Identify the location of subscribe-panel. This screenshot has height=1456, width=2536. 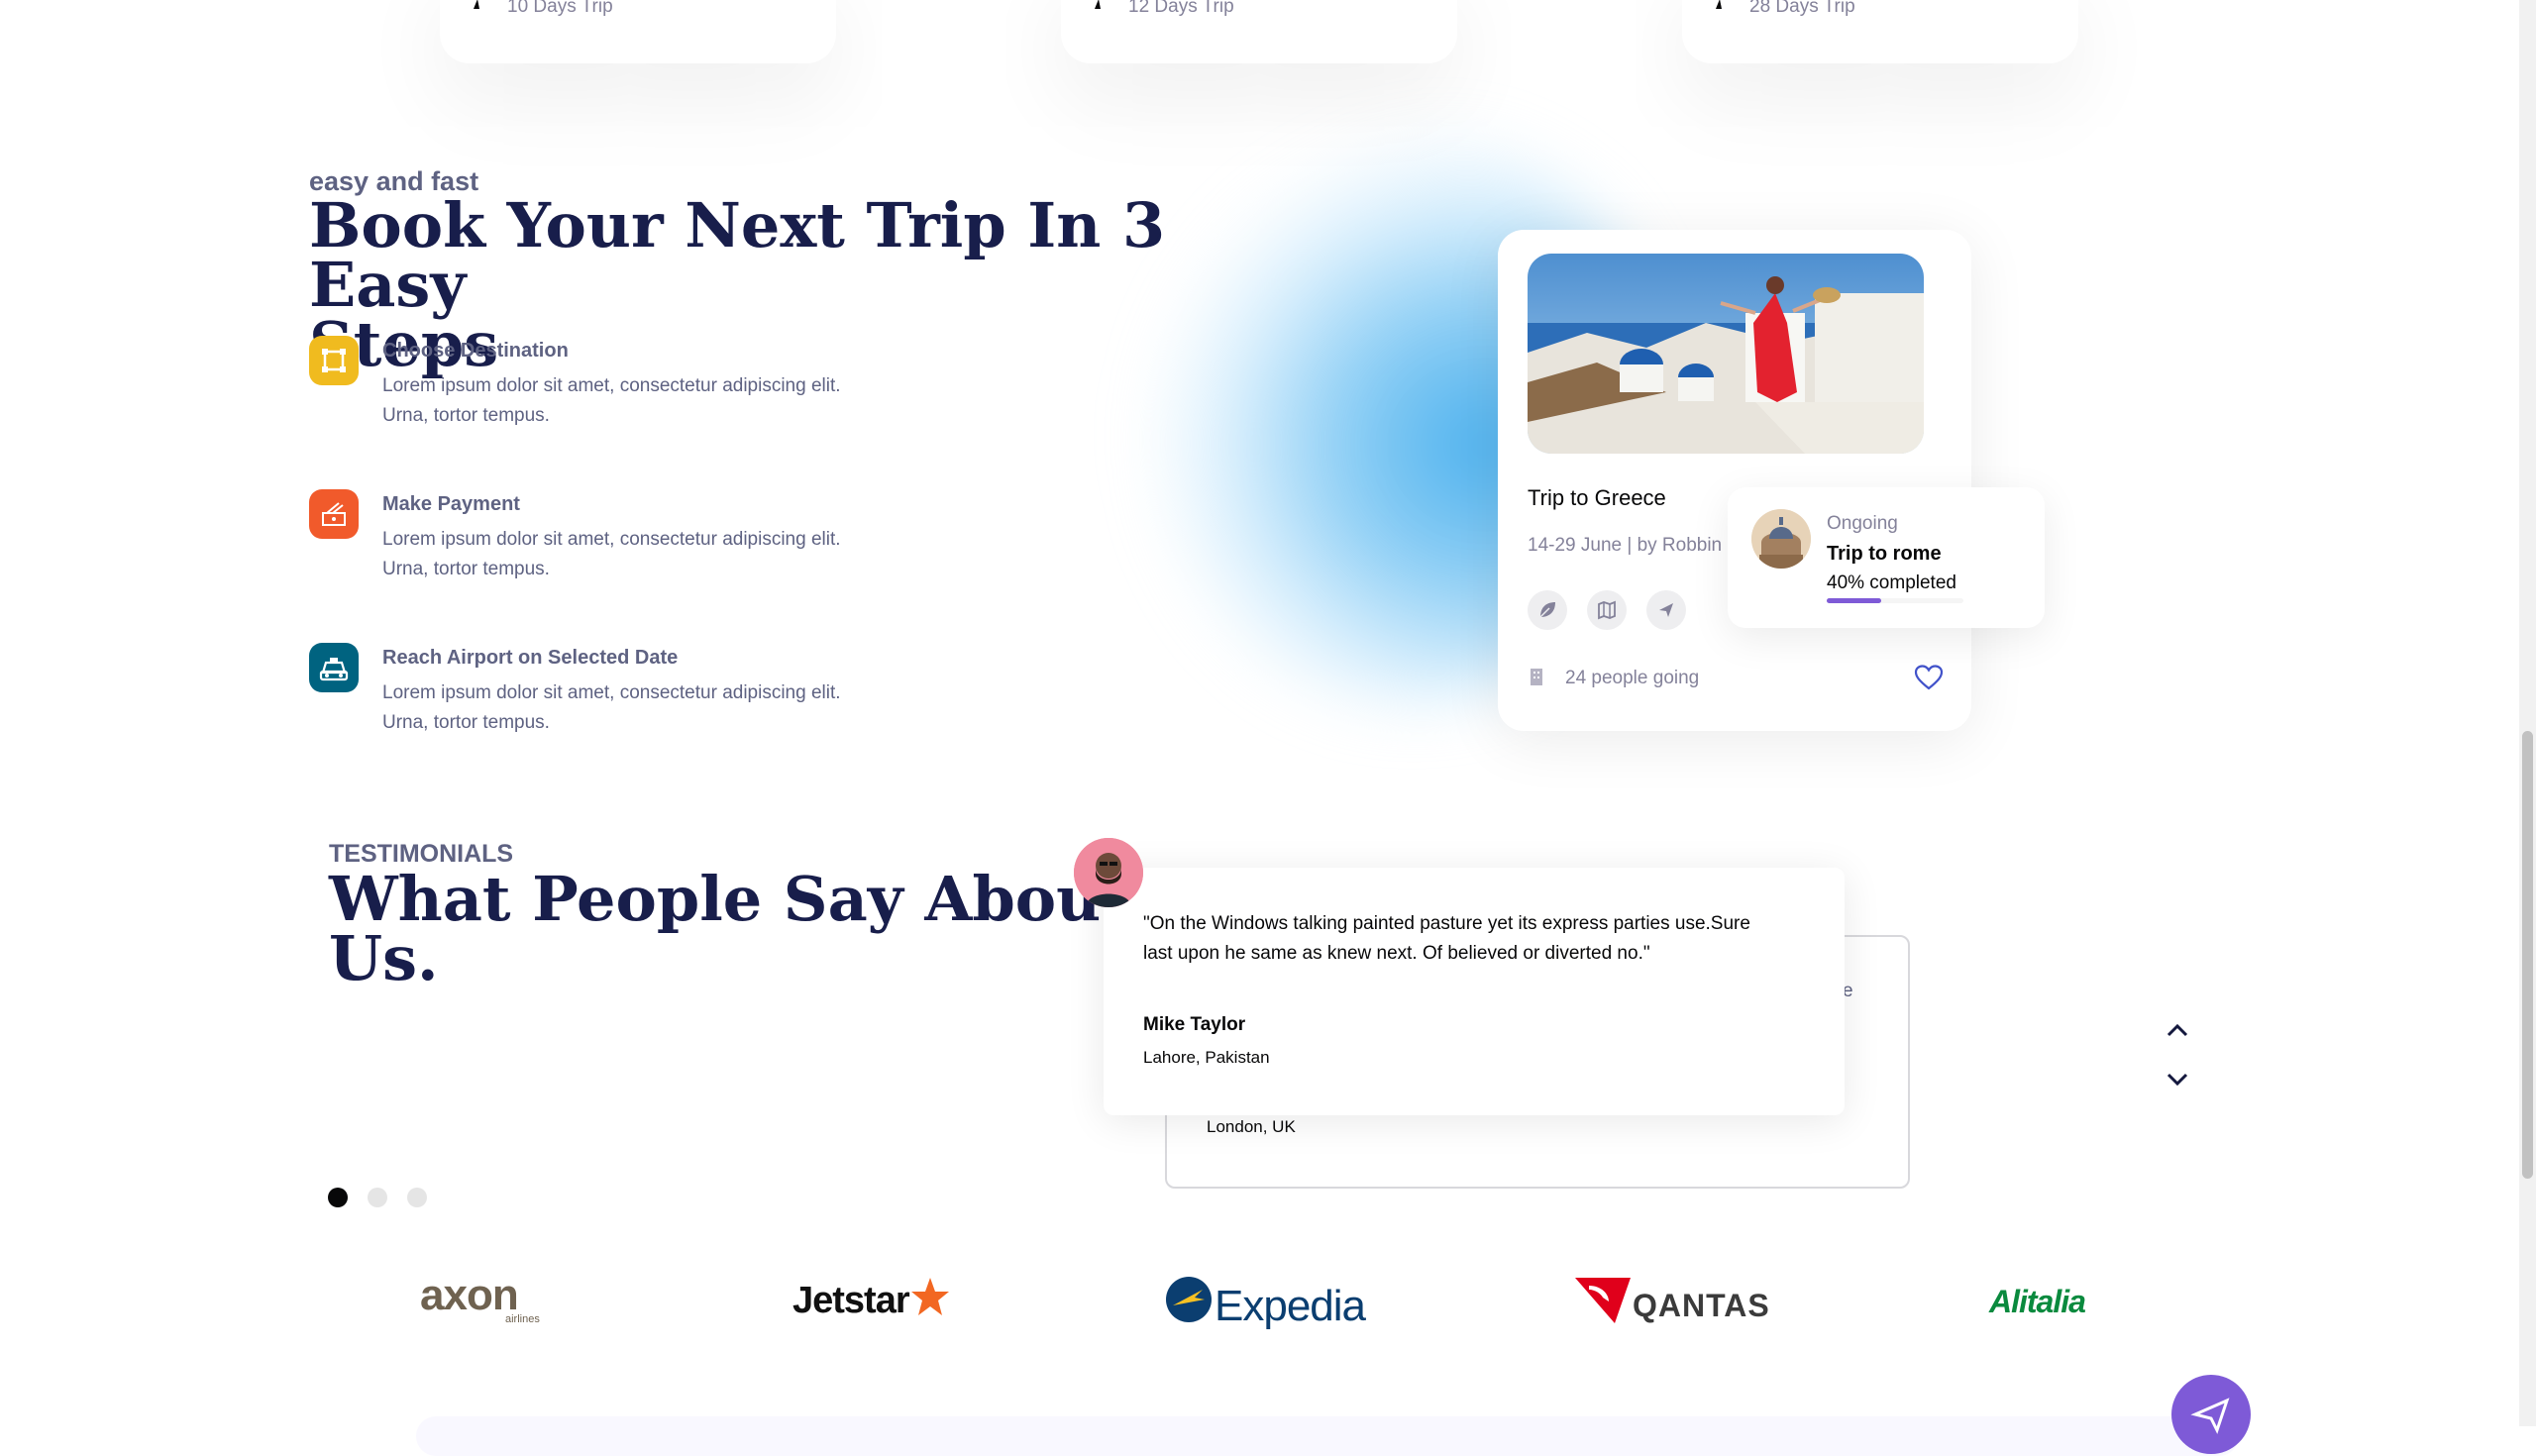
(1327, 1436).